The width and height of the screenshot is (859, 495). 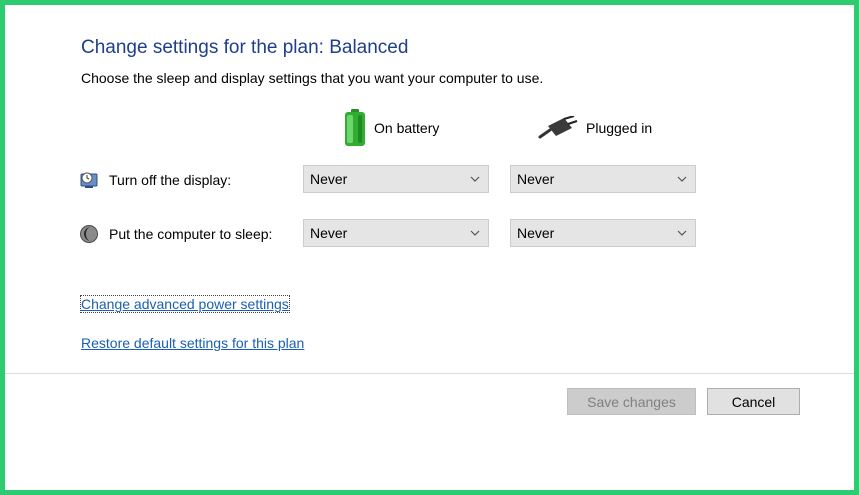 I want to click on plugged-in-label: Plugged in, so click(x=619, y=128).